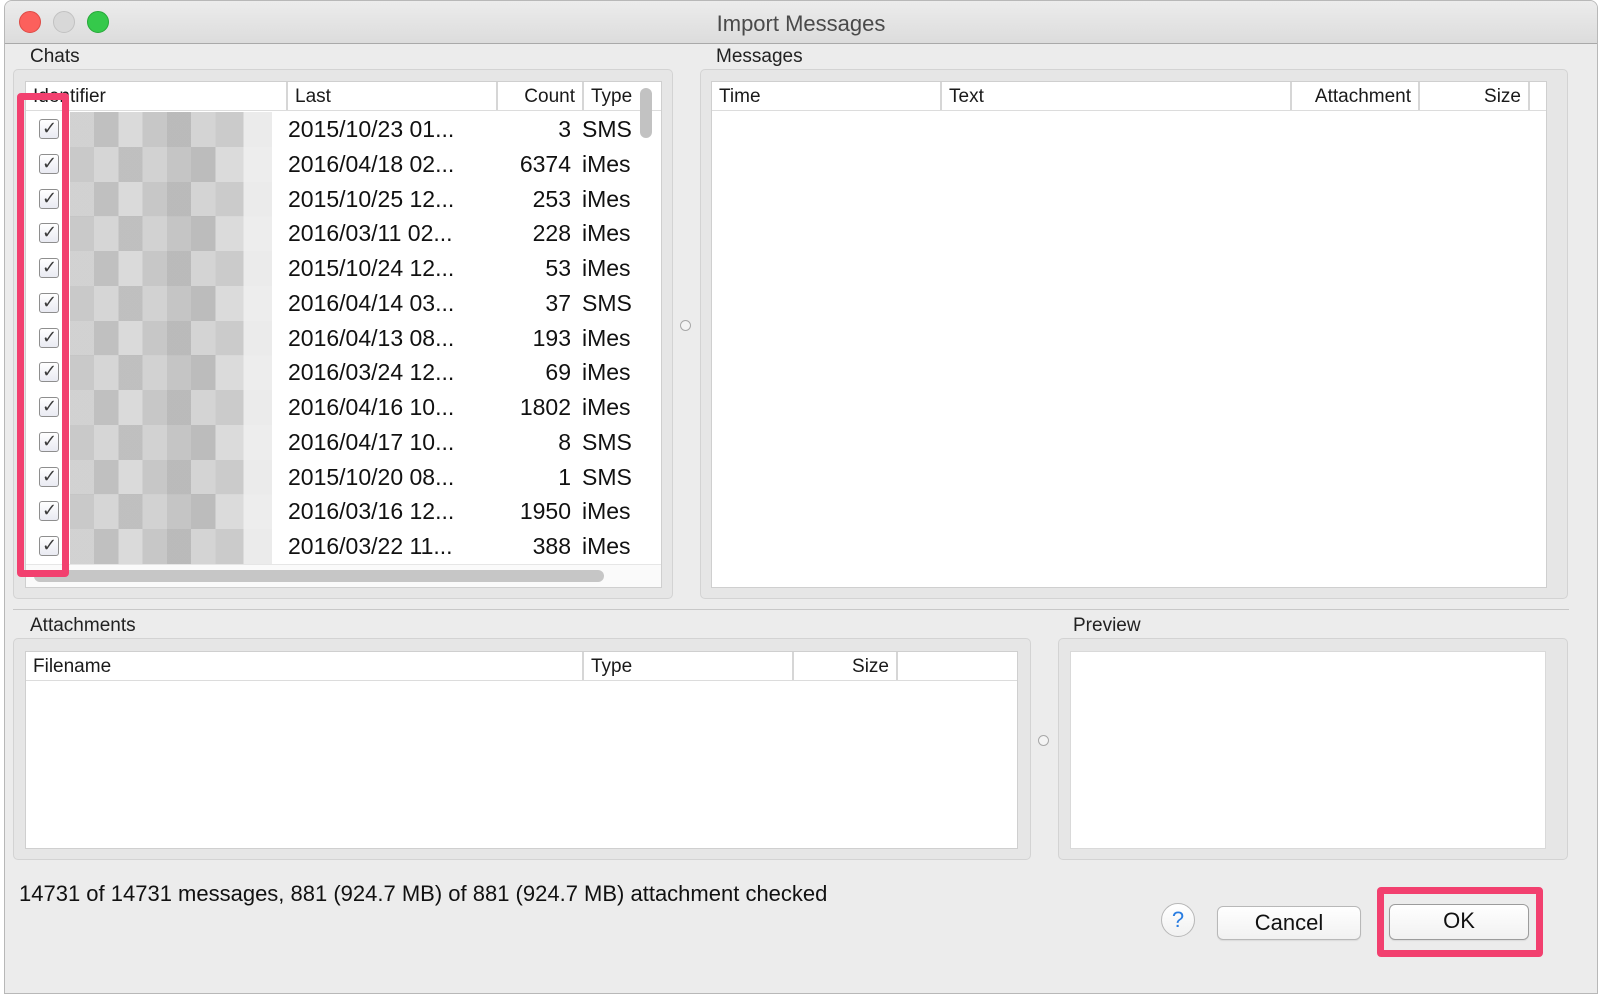  I want to click on column-header-size: Size, so click(1475, 96).